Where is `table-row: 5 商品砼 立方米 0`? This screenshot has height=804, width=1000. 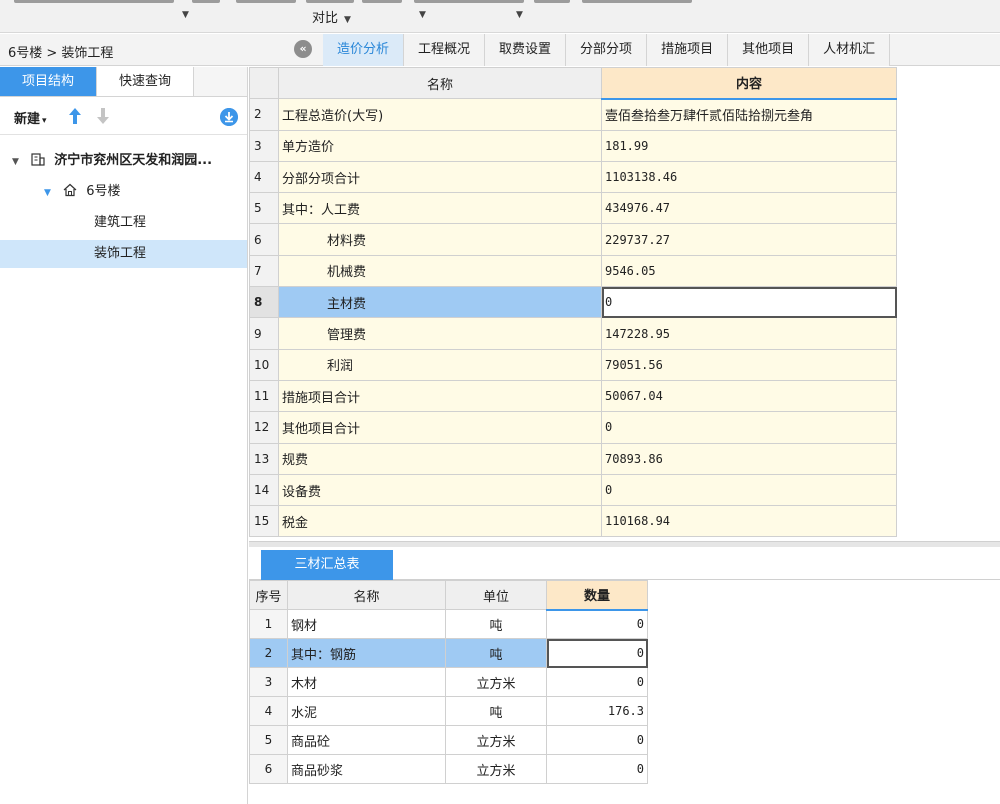
table-row: 5 商品砼 立方米 0 is located at coordinates (448, 740).